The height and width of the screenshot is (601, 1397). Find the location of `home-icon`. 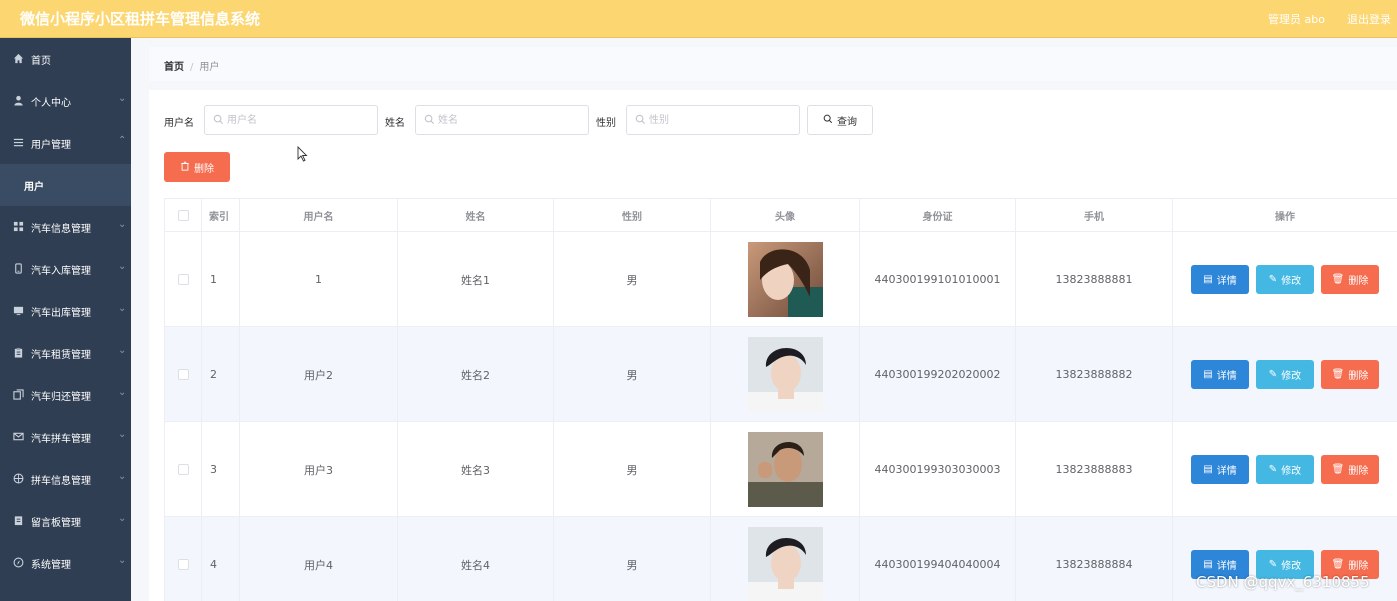

home-icon is located at coordinates (18, 58).